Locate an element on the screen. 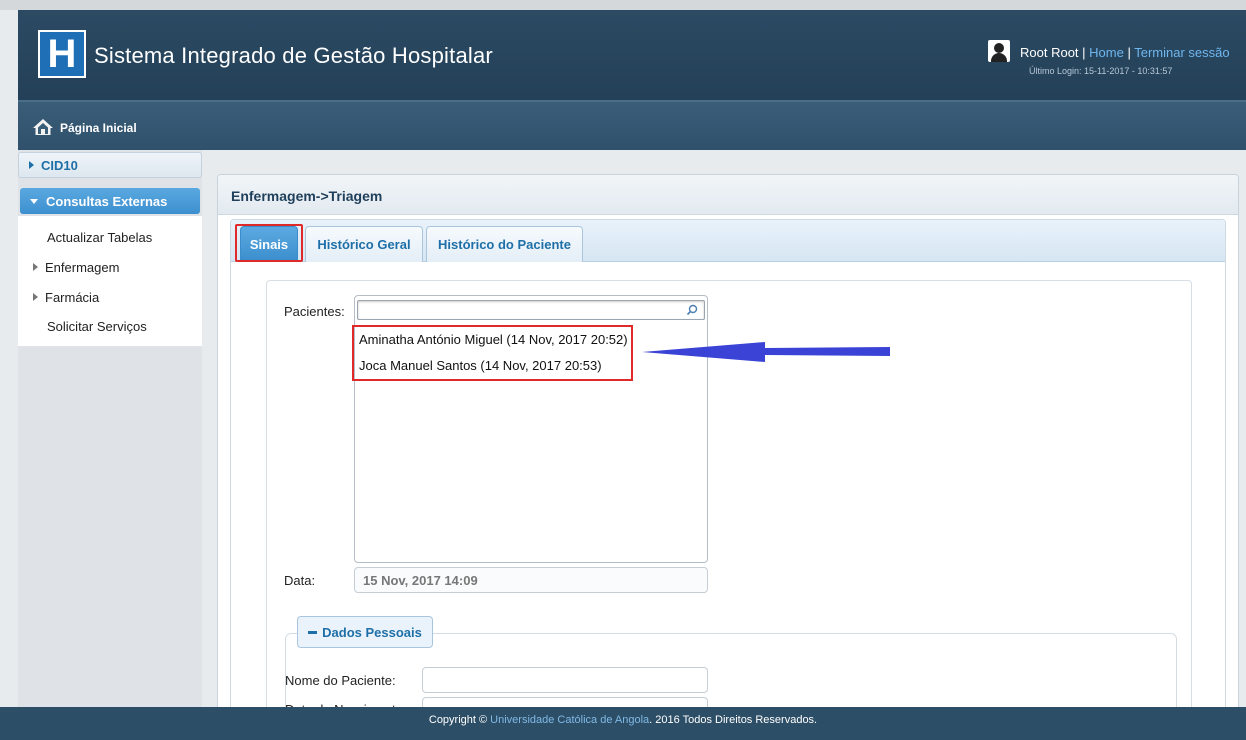 The image size is (1246, 740). highlight-box-patients is located at coordinates (492, 353).